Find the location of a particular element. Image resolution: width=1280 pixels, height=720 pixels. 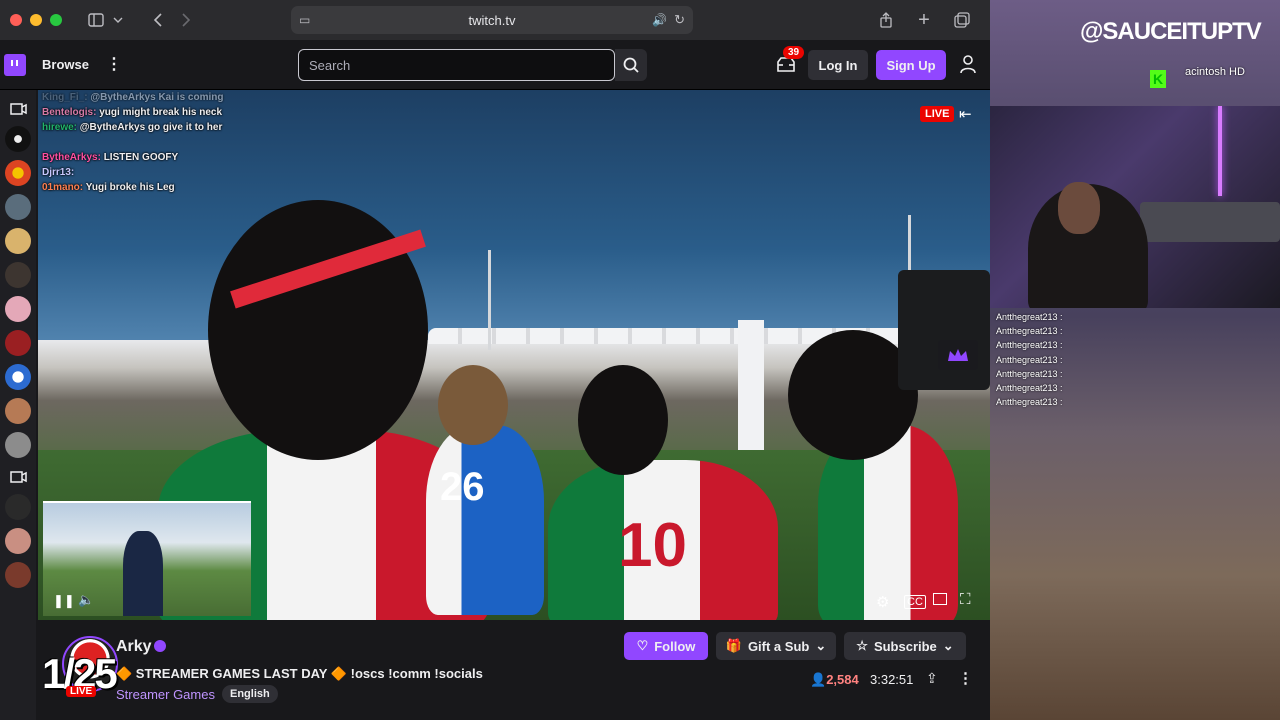

desktop-drive-label: acintosh HD is located at coordinates (1215, 72).